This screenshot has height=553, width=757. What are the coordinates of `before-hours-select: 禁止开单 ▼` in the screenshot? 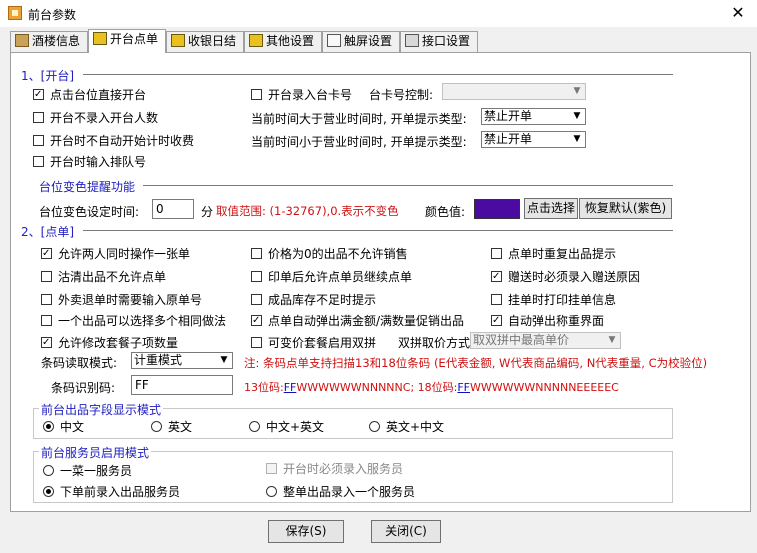 It's located at (533, 139).